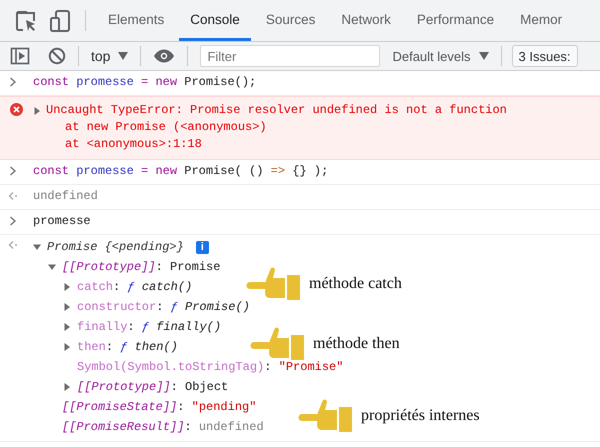 The image size is (600, 447). Describe the element at coordinates (127, 347) in the screenshot. I see `object-property: then: ƒ then()` at that location.